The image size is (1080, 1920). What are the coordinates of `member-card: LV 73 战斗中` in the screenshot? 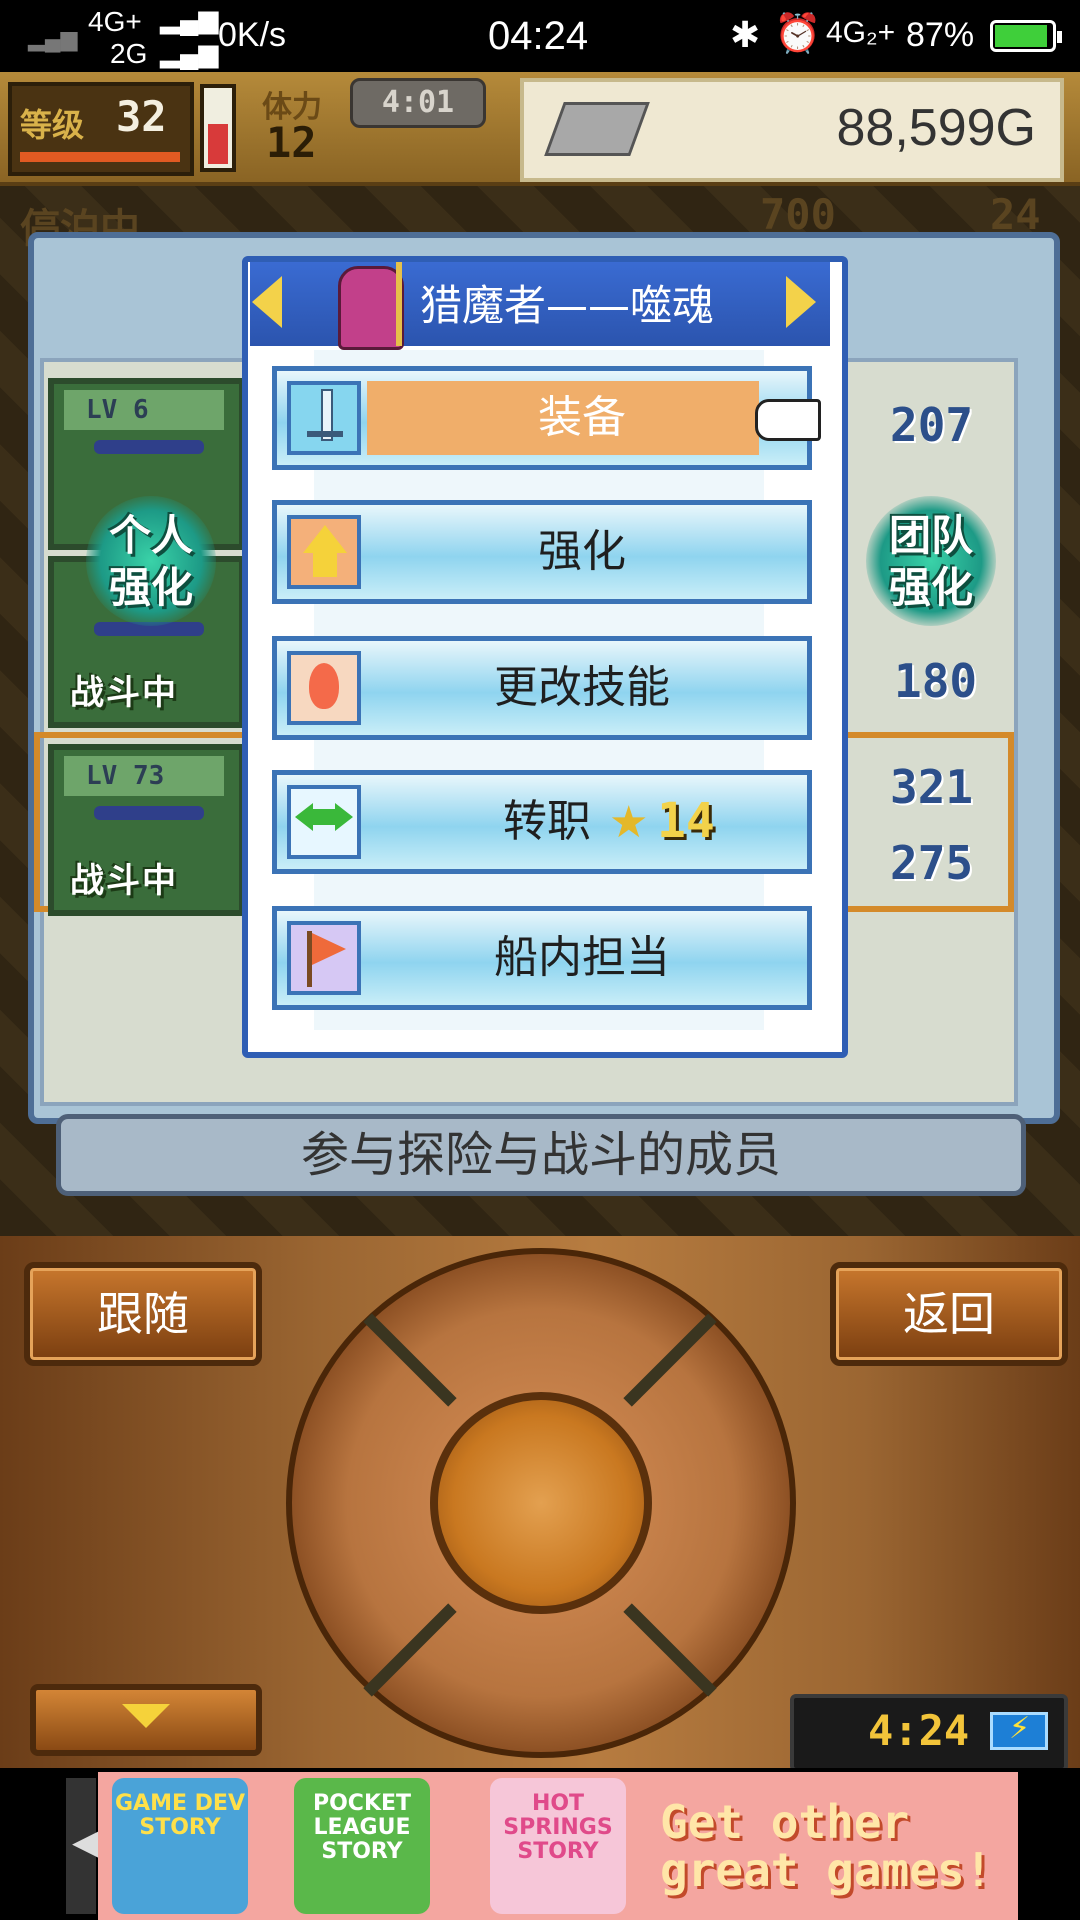 It's located at (146, 830).